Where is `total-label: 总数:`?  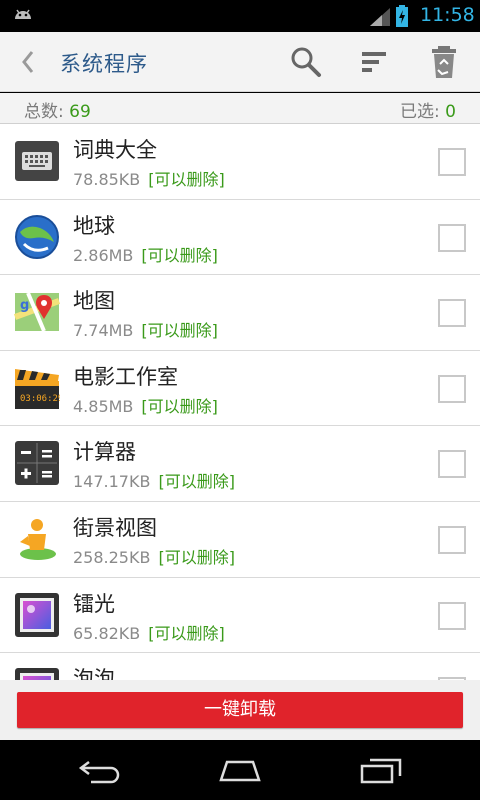 total-label: 总数: is located at coordinates (44, 112).